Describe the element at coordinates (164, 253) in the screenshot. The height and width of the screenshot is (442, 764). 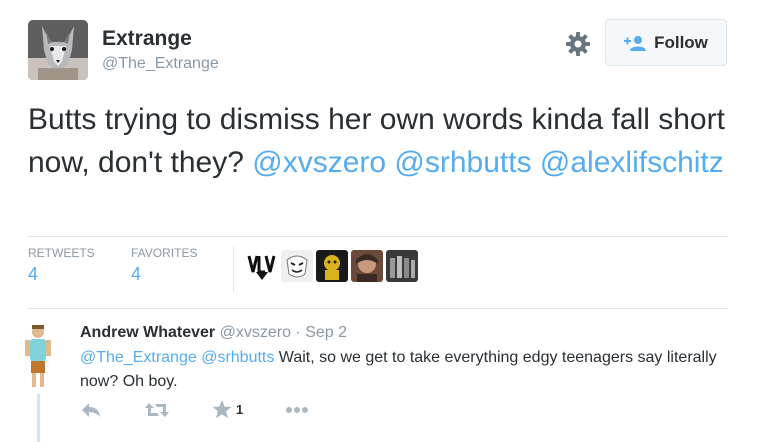
I see `favorites-label: FAVORITES` at that location.